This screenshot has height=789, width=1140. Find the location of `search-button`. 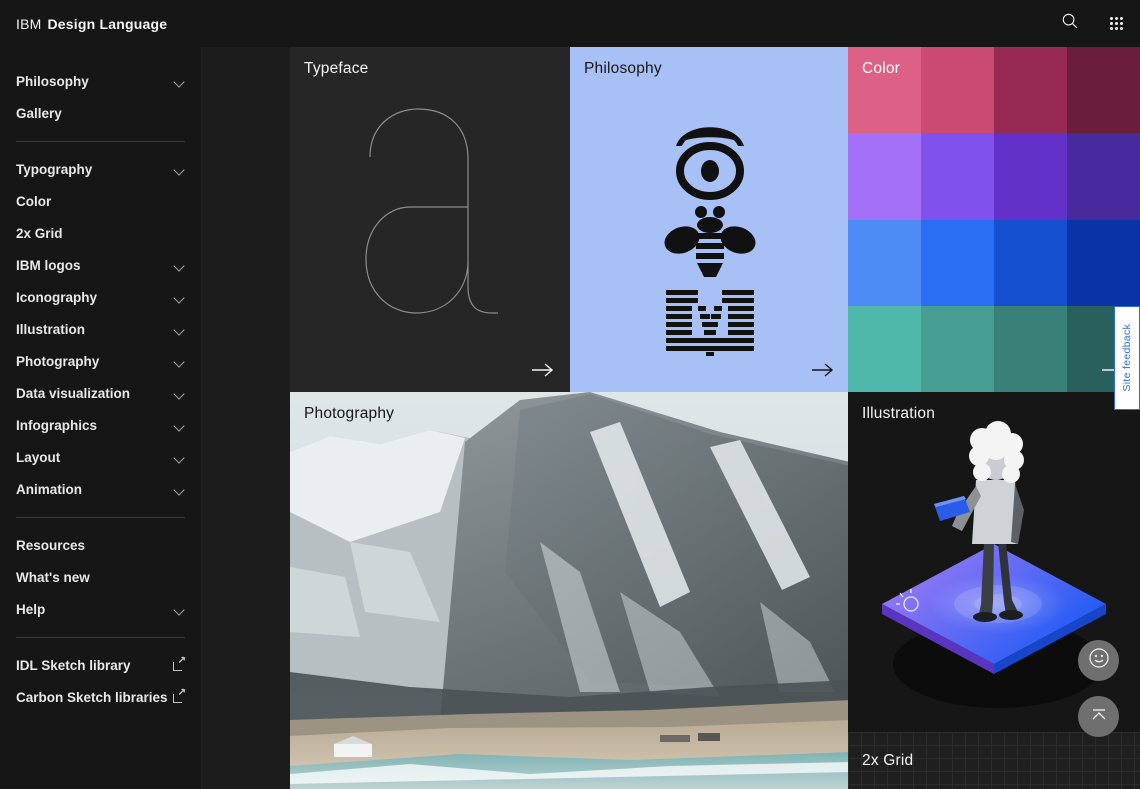

search-button is located at coordinates (1069, 23).